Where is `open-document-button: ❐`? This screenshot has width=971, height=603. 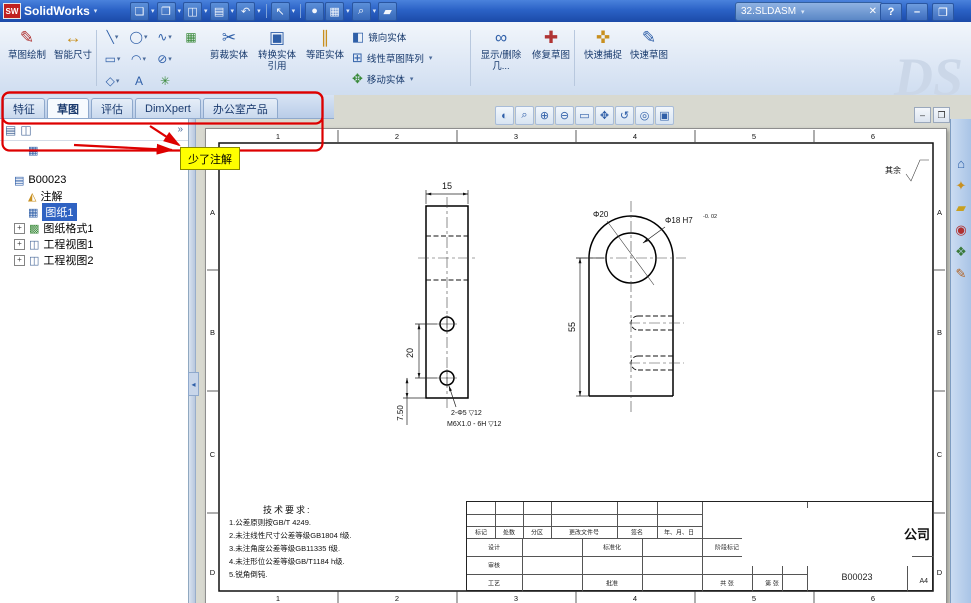
open-document-button: ❐ is located at coordinates (166, 11).